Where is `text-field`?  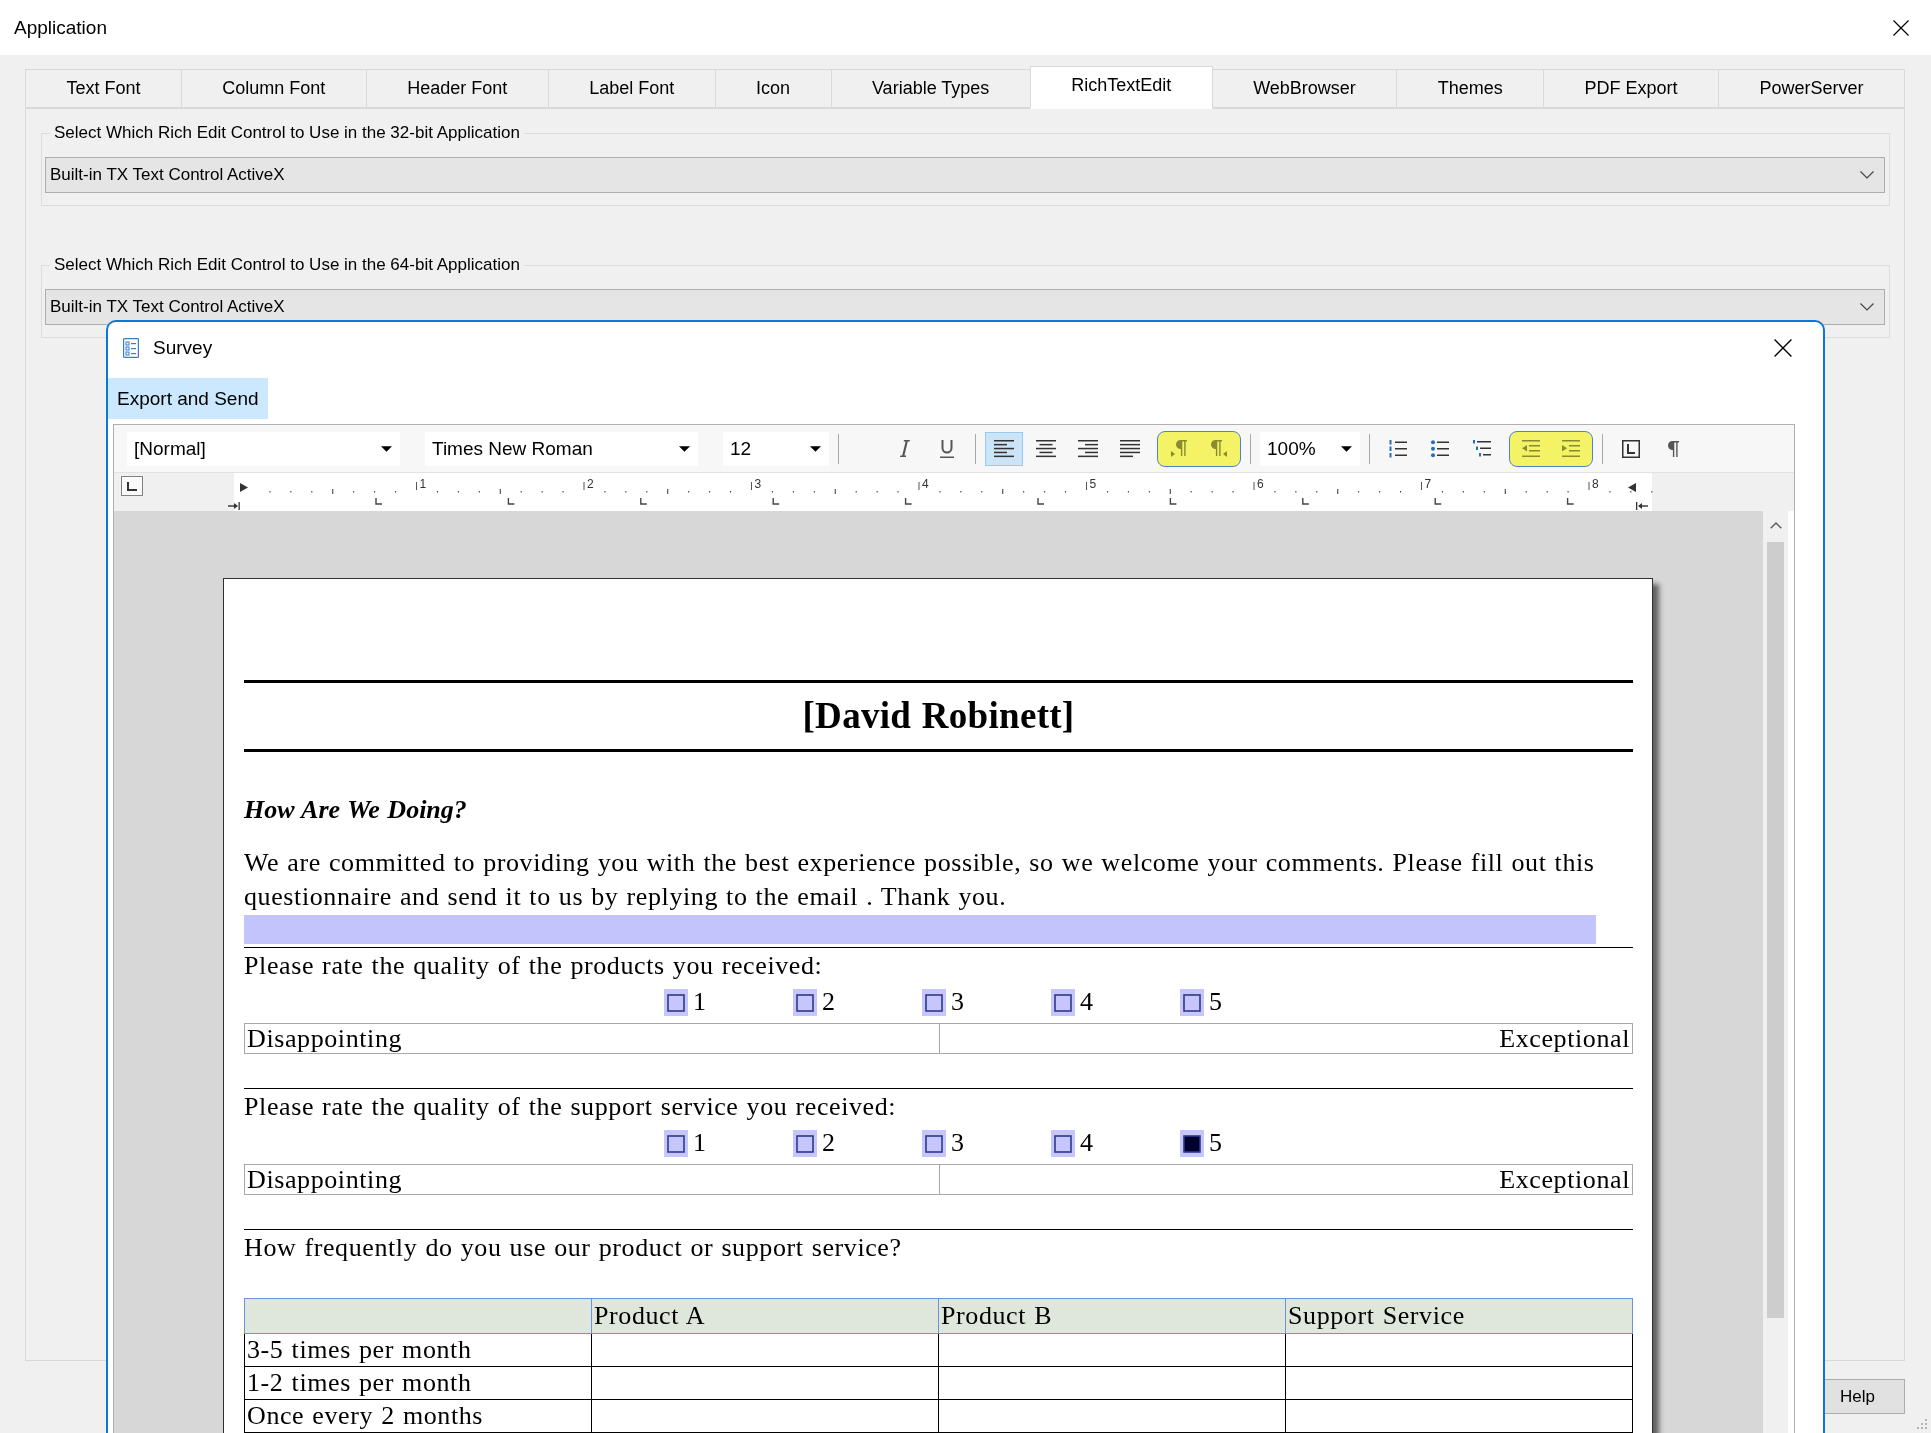
text-field is located at coordinates (920, 929).